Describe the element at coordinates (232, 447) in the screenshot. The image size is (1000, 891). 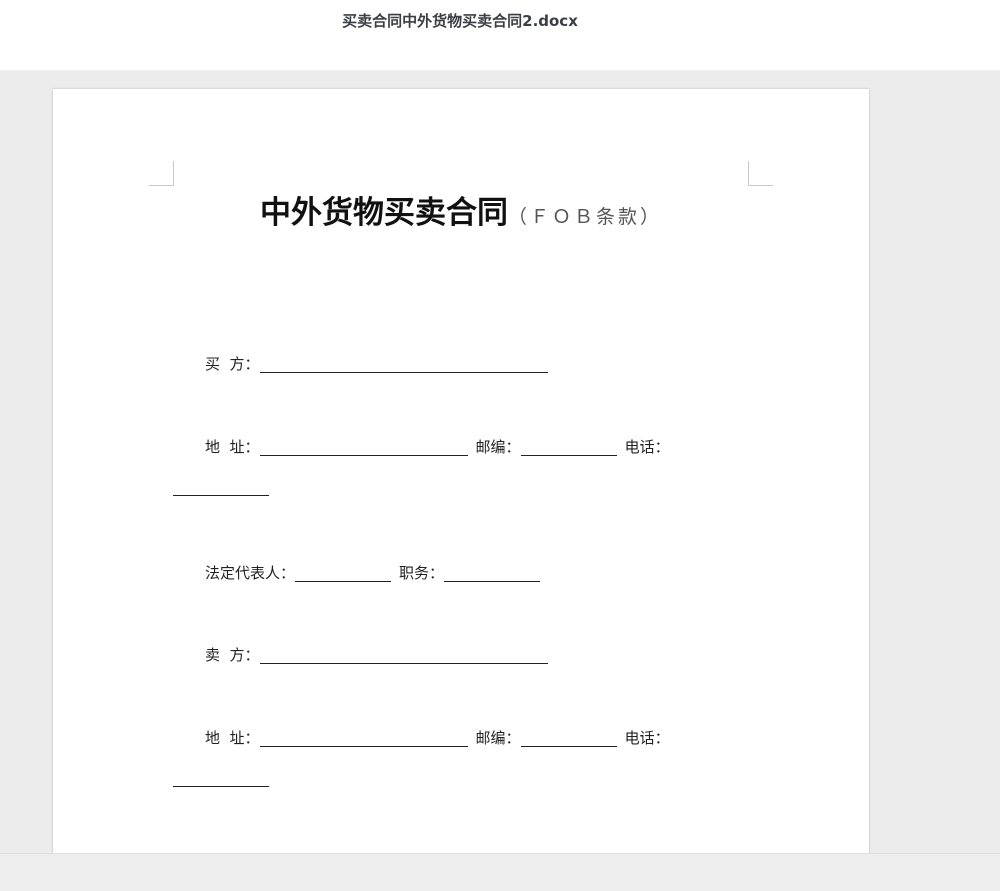
I see `buyer-address-label: 地 址：` at that location.